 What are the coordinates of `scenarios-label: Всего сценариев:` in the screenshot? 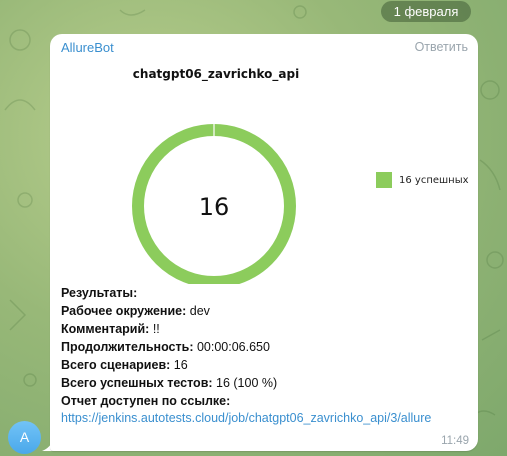 It's located at (116, 365).